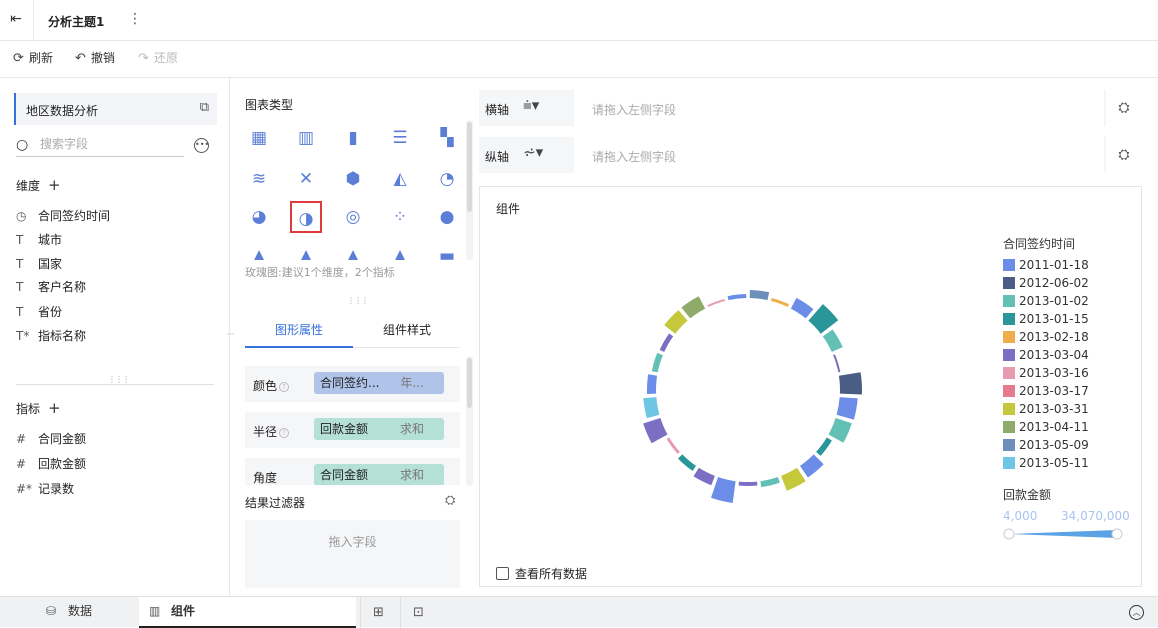 The image size is (1158, 628). What do you see at coordinates (1046, 391) in the screenshot?
I see `legend-item: 2013-03-17` at bounding box center [1046, 391].